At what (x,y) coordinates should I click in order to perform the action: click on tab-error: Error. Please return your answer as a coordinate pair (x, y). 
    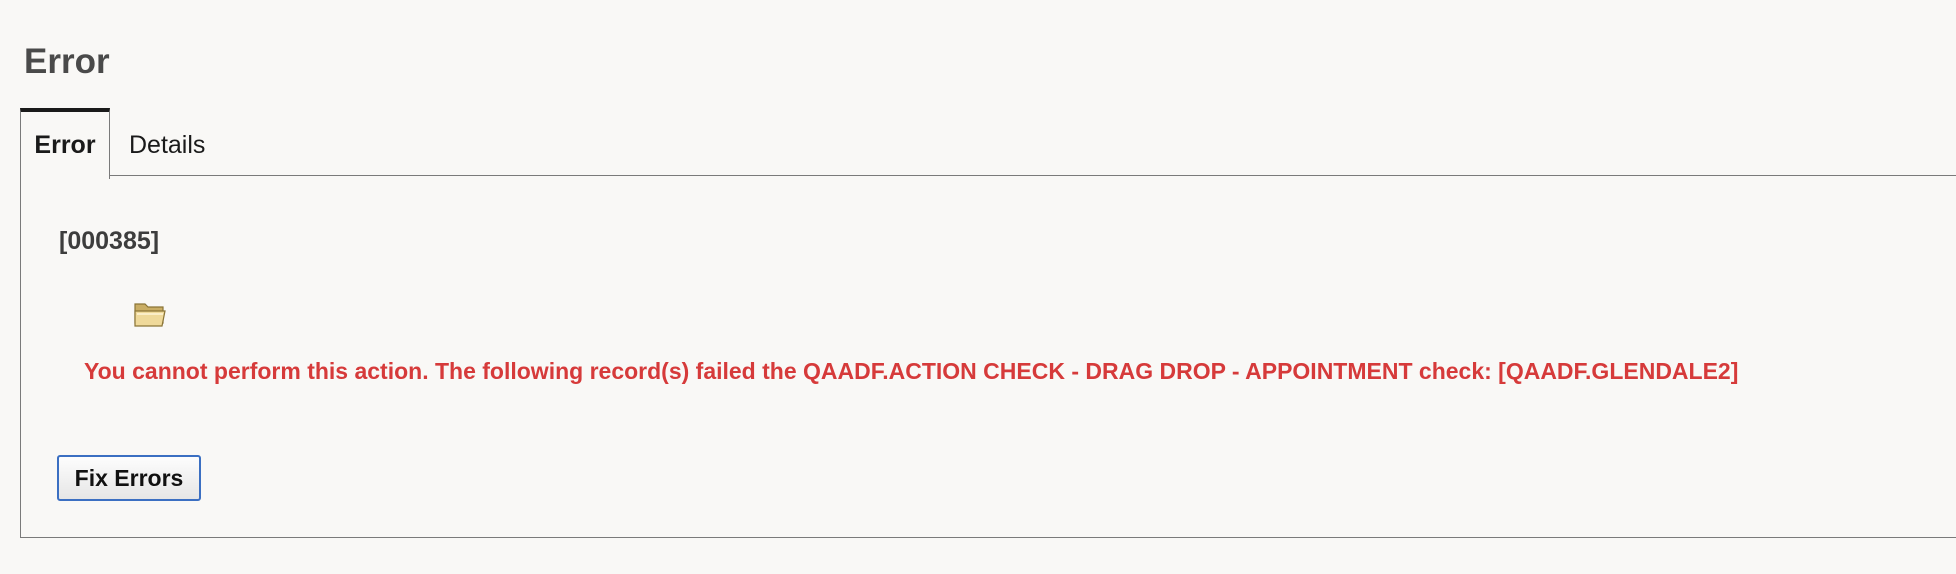
    Looking at the image, I should click on (65, 143).